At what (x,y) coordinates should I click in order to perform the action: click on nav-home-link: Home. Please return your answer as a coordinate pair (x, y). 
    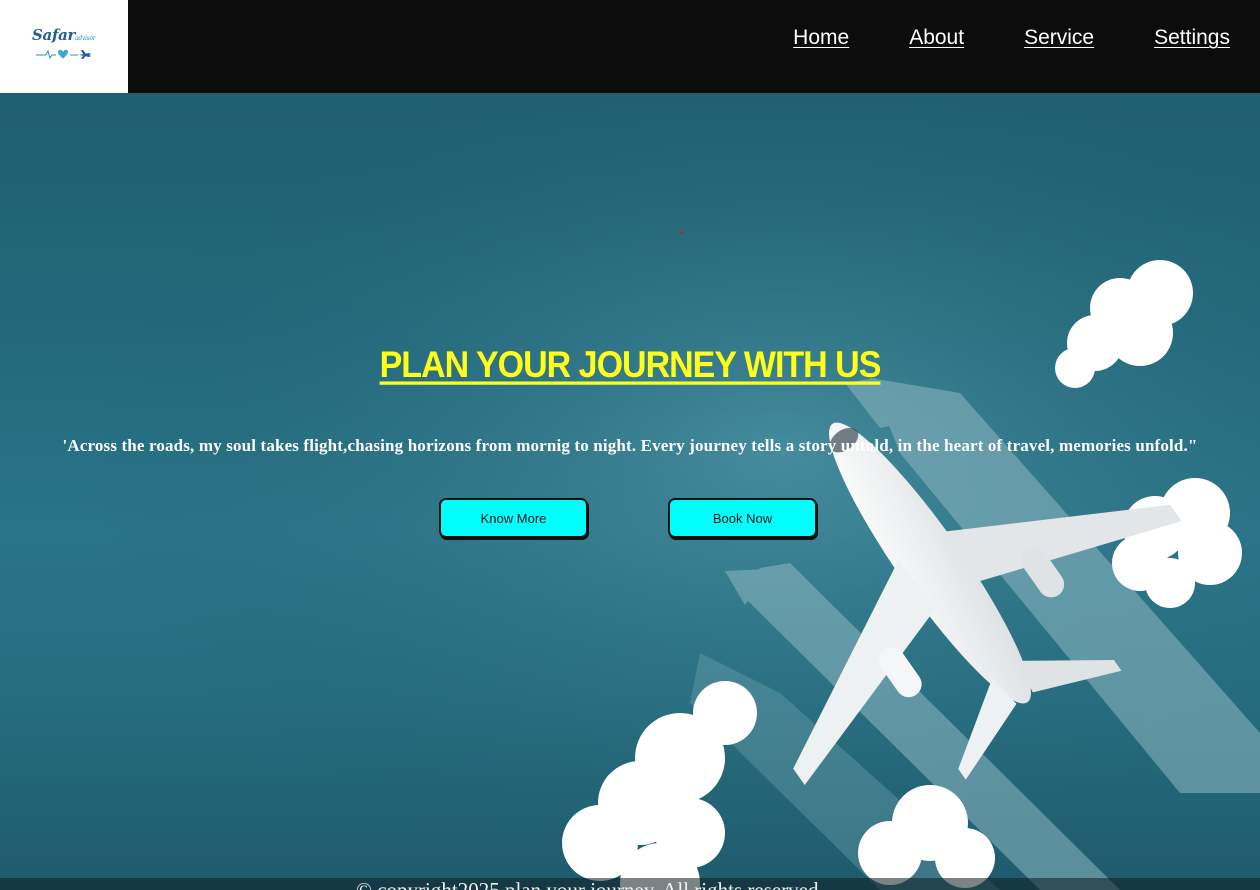
    Looking at the image, I should click on (821, 38).